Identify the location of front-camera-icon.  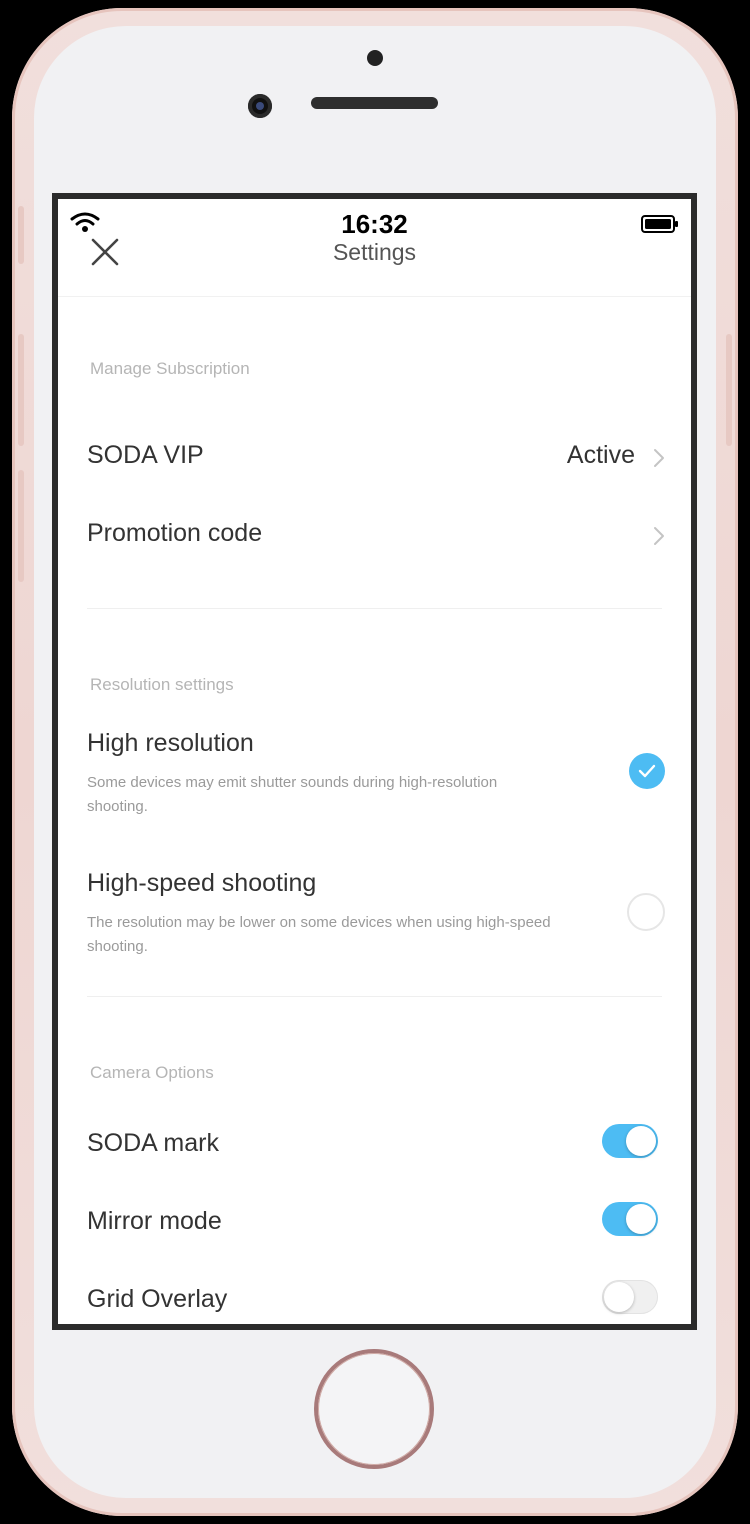
(260, 106).